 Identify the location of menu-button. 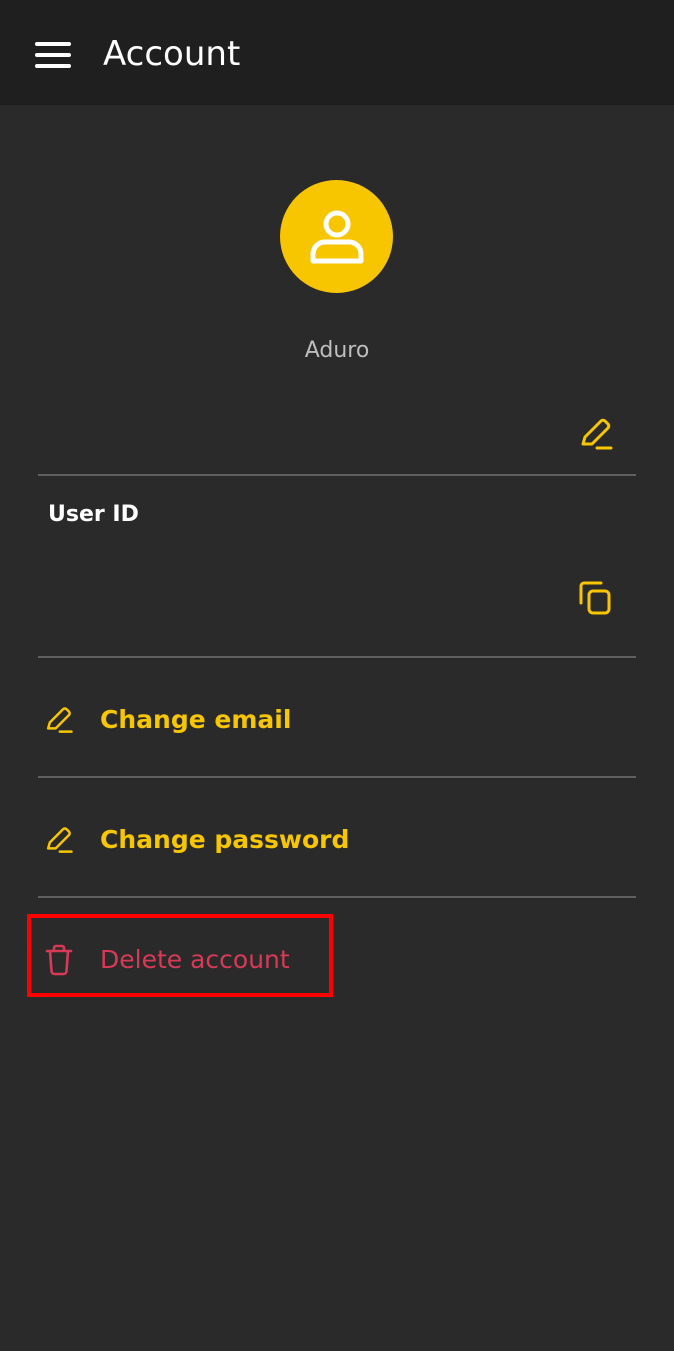
(52, 55).